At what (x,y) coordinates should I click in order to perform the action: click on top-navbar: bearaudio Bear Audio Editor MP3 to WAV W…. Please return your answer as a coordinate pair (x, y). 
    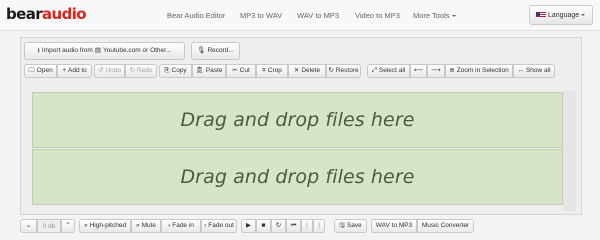
    Looking at the image, I should click on (300, 15).